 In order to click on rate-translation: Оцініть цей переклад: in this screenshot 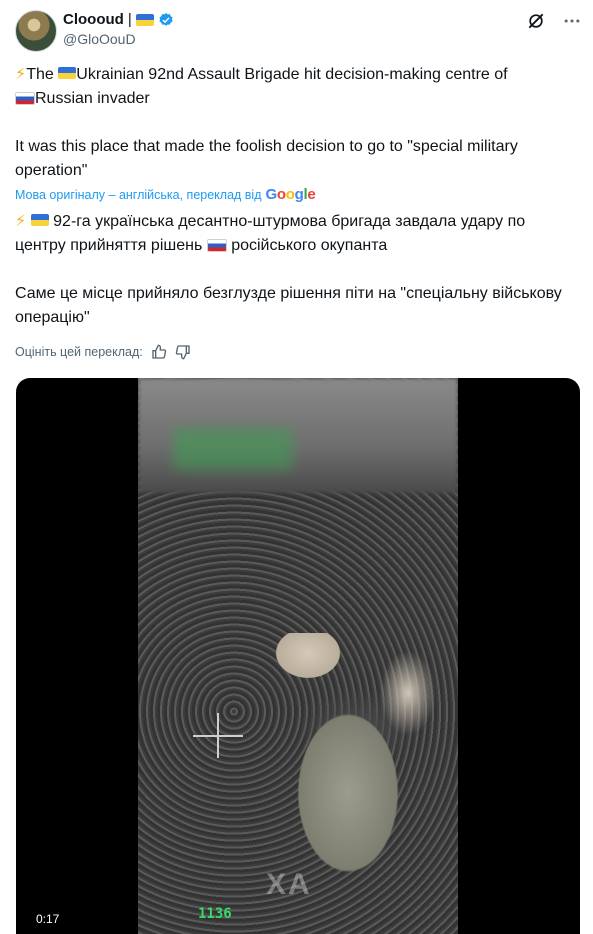, I will do `click(103, 352)`.